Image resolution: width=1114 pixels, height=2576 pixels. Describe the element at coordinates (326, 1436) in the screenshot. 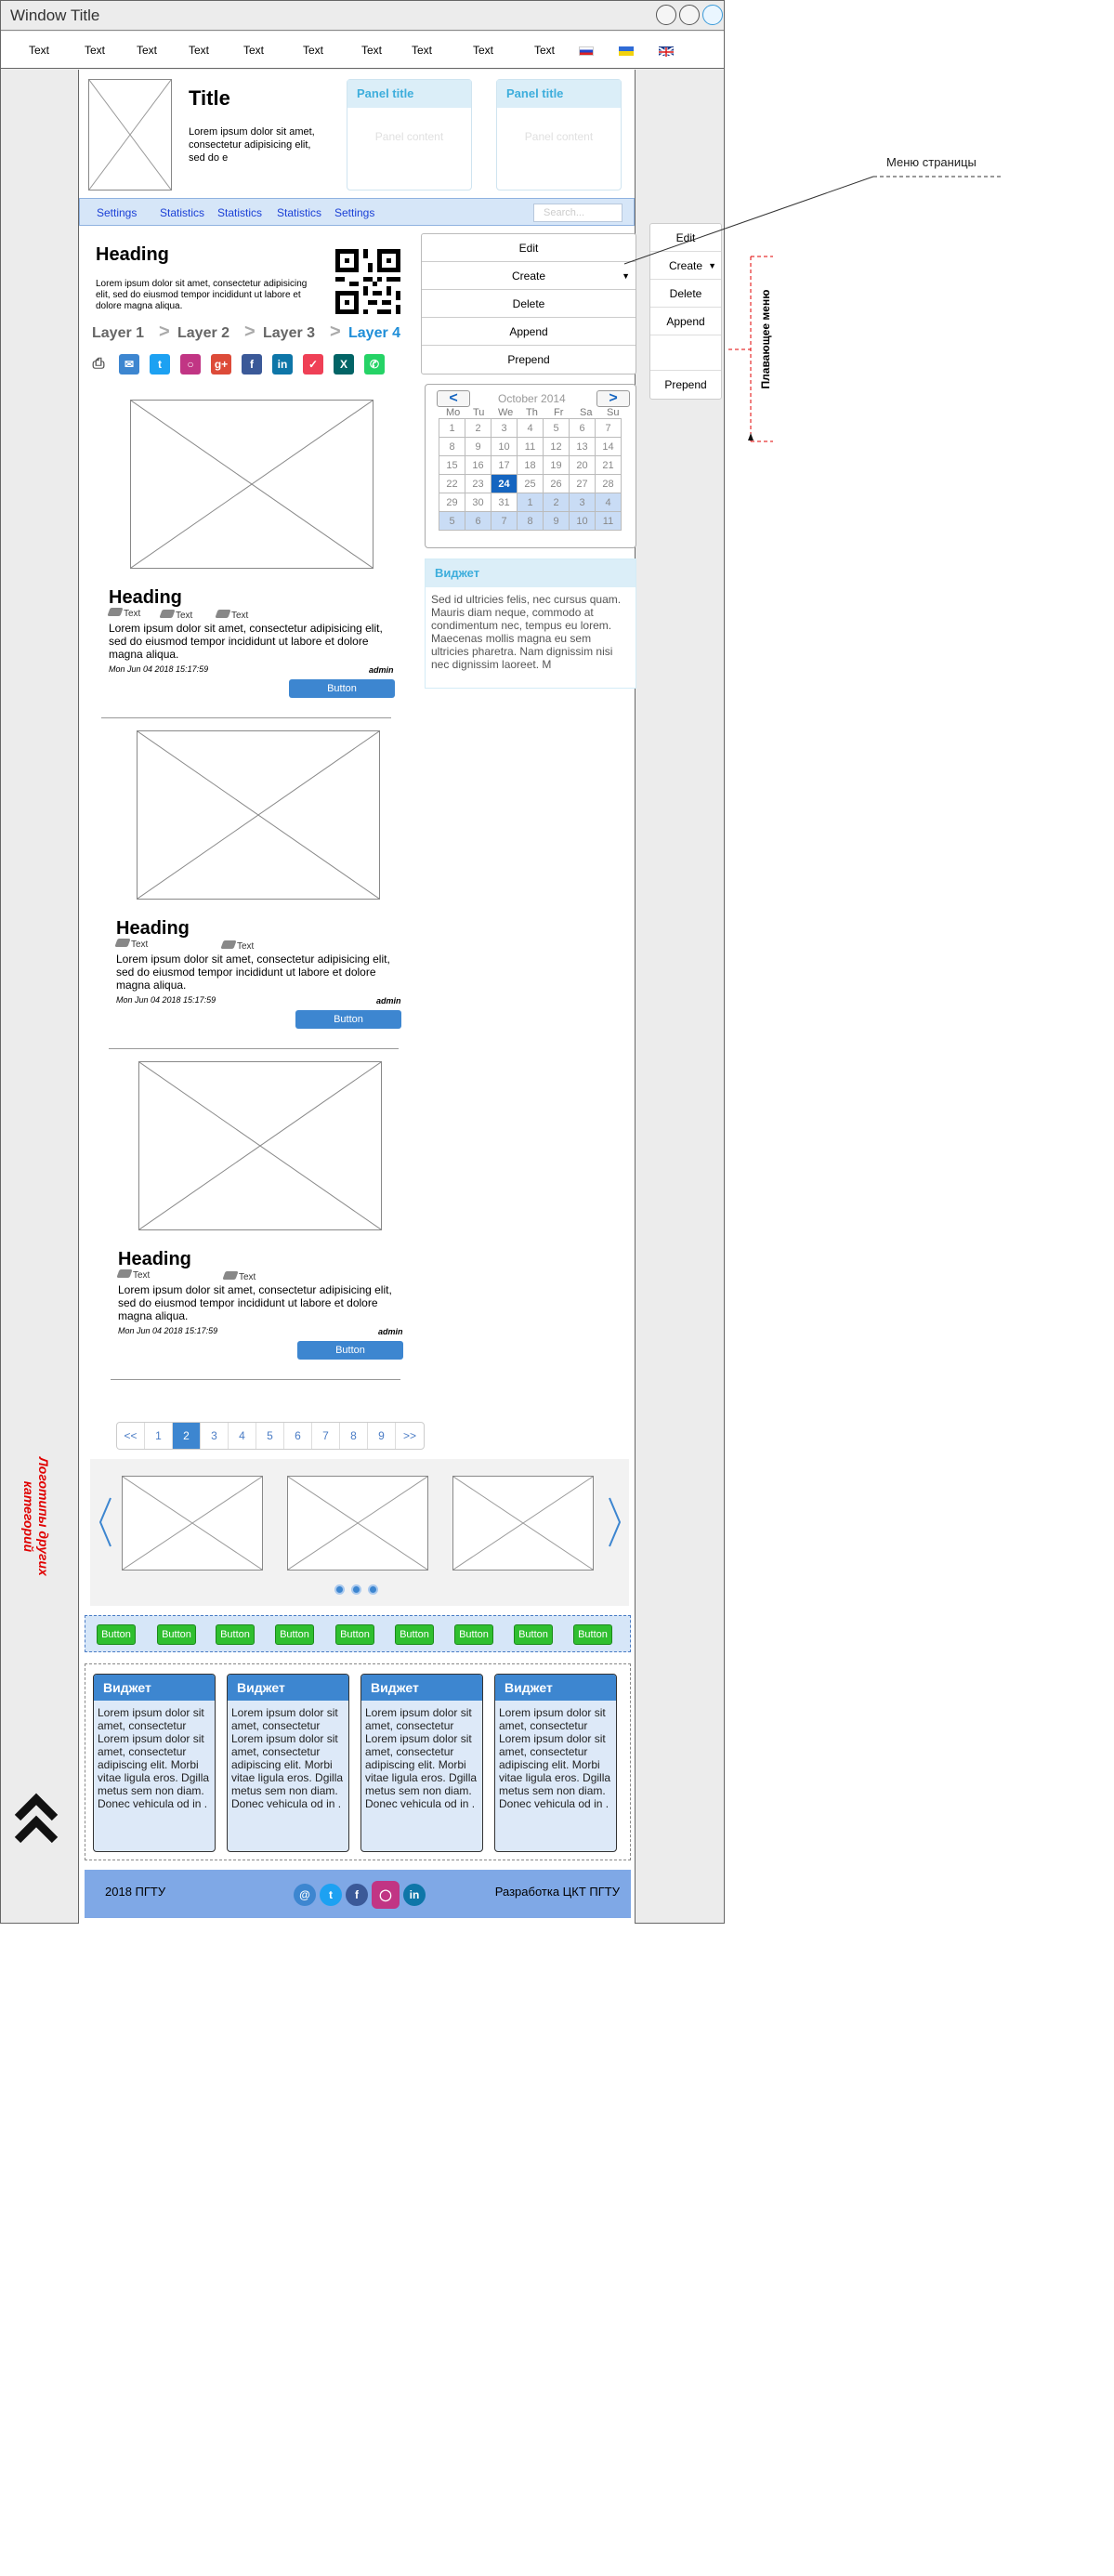

I see `page-link: 7` at that location.